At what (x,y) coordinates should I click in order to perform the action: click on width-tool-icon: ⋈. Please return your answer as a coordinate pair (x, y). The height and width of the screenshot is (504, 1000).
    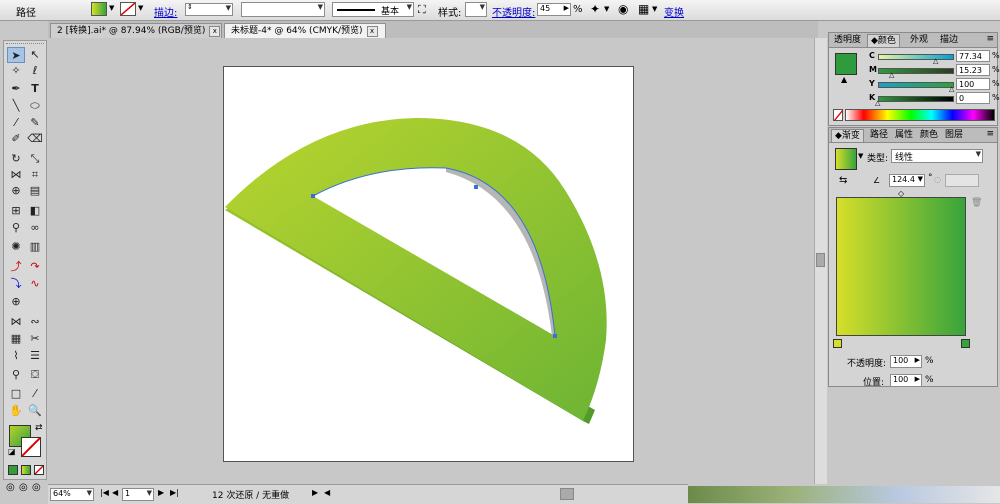
    Looking at the image, I should click on (16, 175).